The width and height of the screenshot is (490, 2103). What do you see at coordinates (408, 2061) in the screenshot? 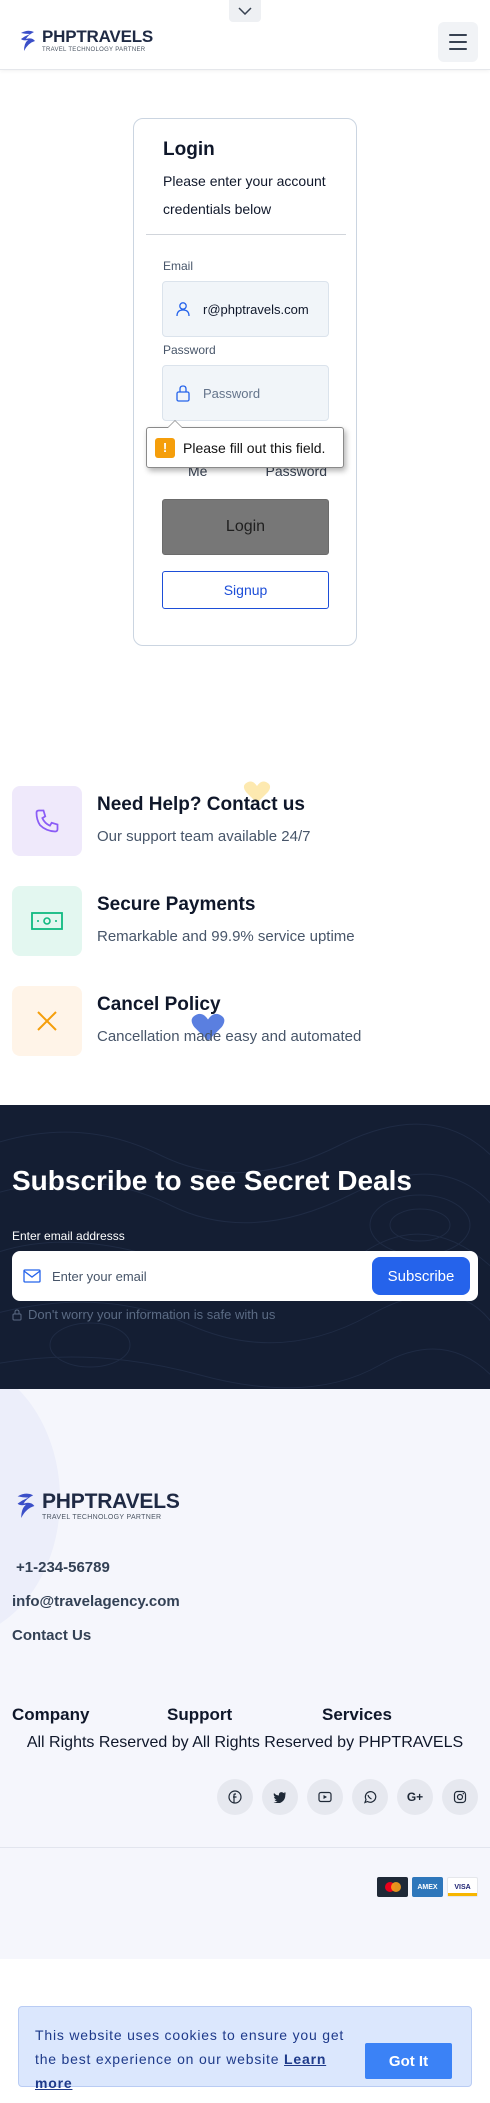
I see `cookie-accept-button: Got It` at bounding box center [408, 2061].